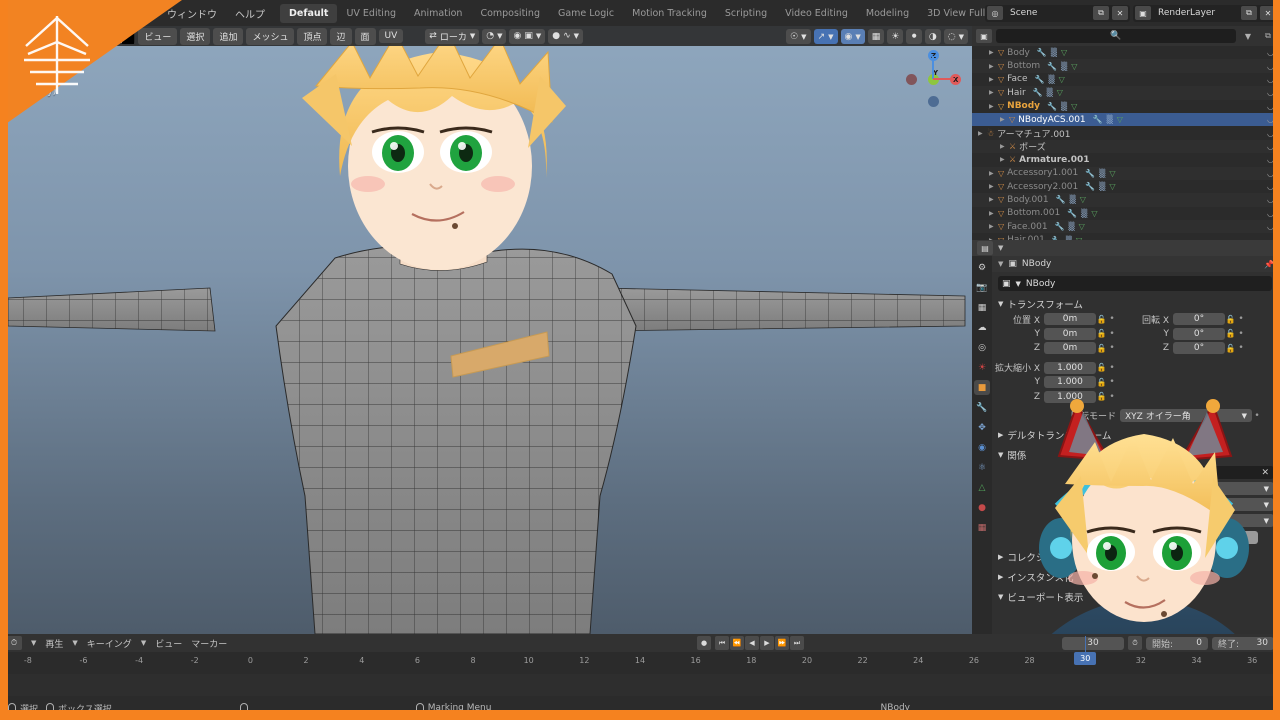 The image size is (1280, 720). What do you see at coordinates (1243, 643) in the screenshot?
I see `end-frame-field: 終了: 30` at bounding box center [1243, 643].